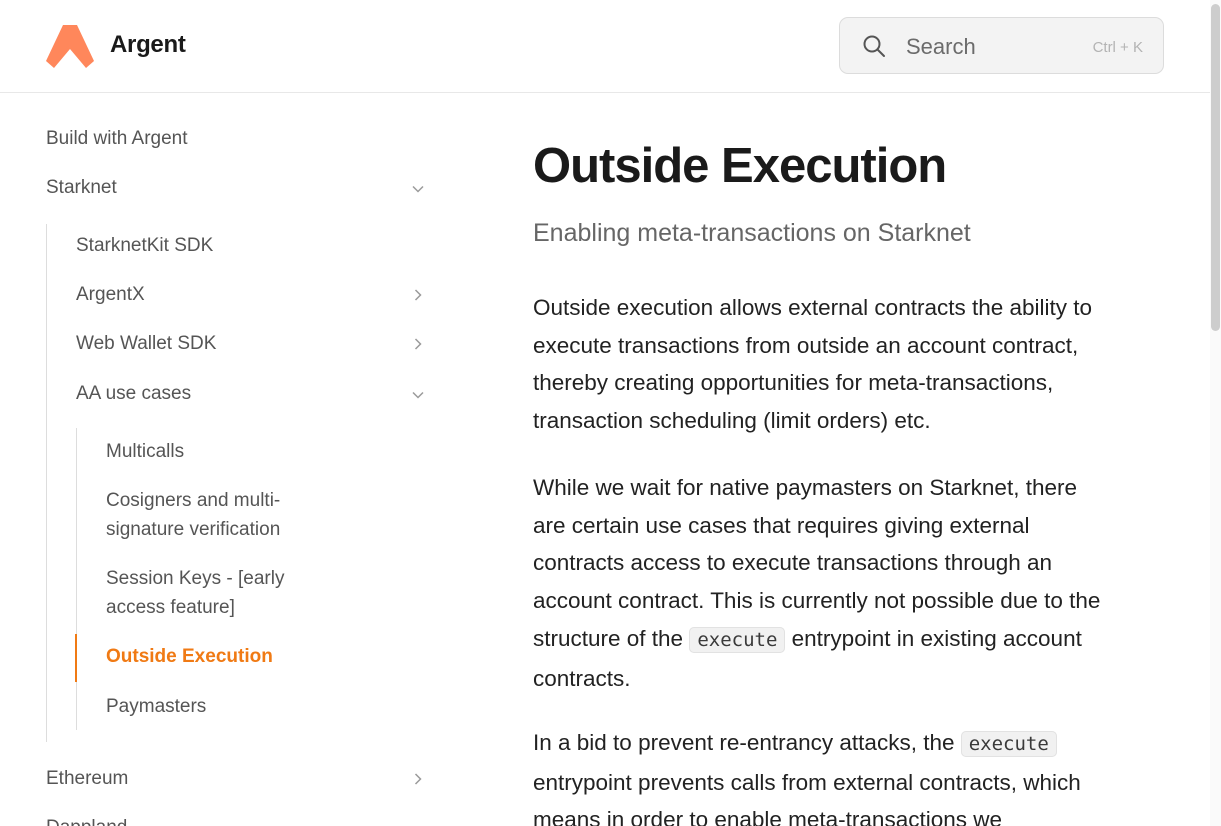 Image resolution: width=1221 pixels, height=826 pixels. I want to click on sidebar-item-starknetkit-sdk: StarknetKit SDK, so click(144, 245).